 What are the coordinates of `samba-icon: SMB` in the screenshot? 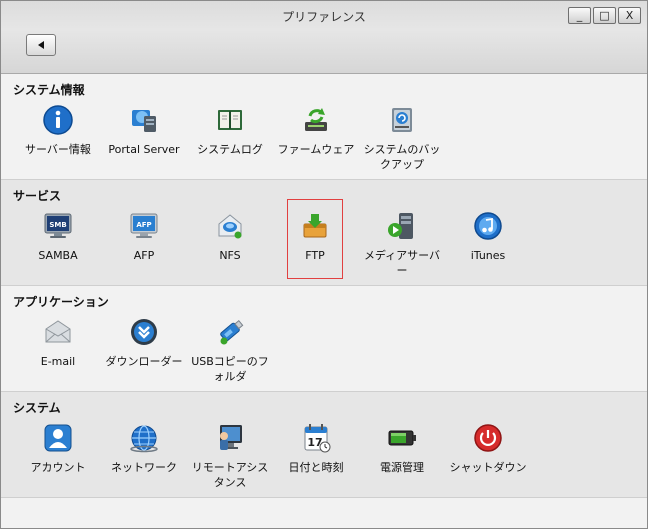 It's located at (58, 225).